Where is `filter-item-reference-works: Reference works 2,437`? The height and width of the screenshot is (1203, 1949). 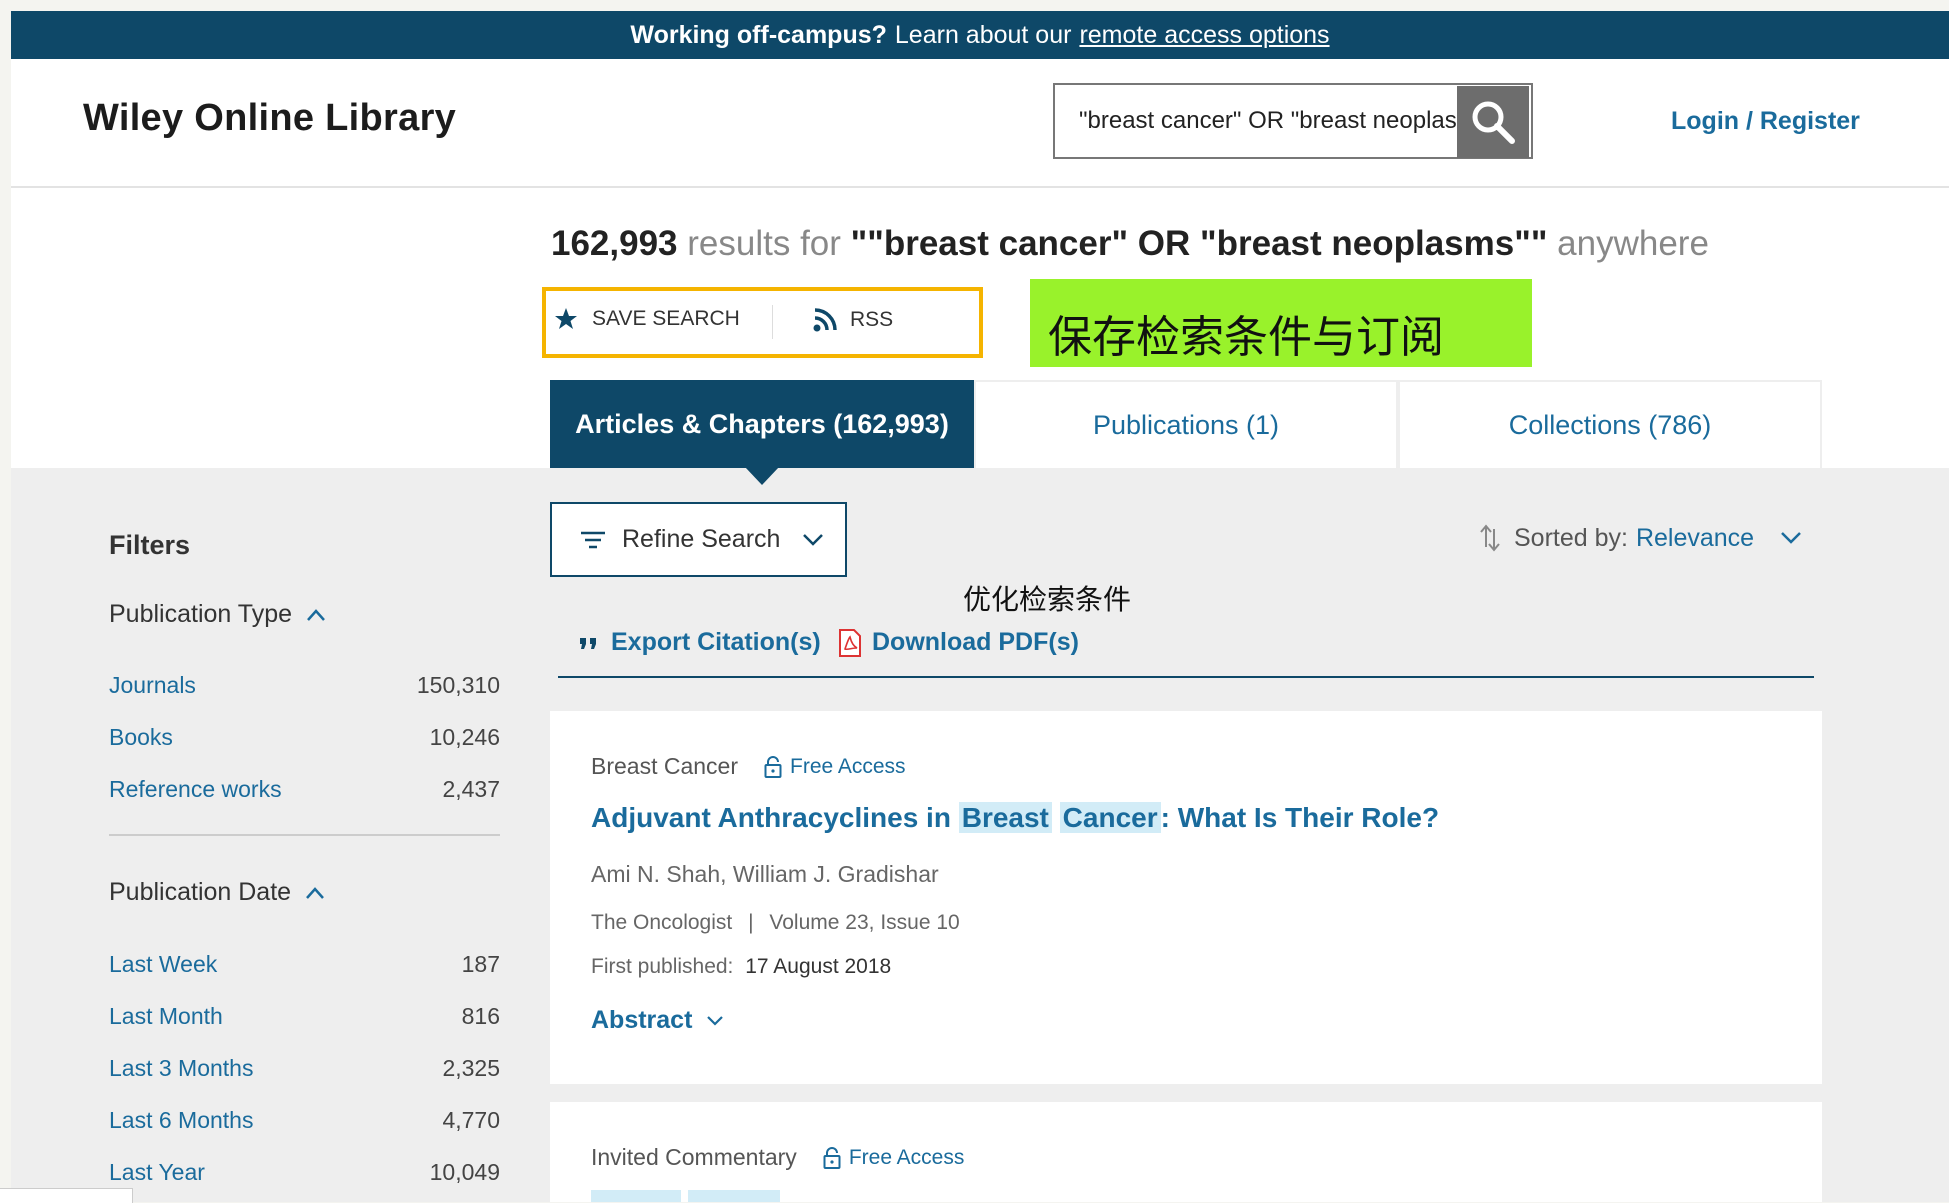
filter-item-reference-works: Reference works 2,437 is located at coordinates (304, 789).